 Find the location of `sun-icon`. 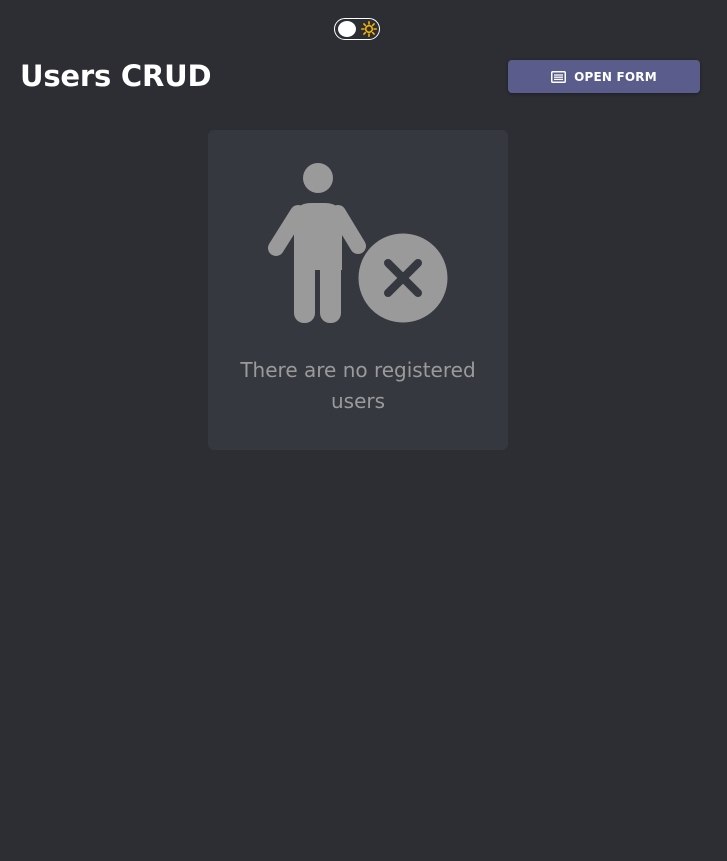

sun-icon is located at coordinates (369, 29).